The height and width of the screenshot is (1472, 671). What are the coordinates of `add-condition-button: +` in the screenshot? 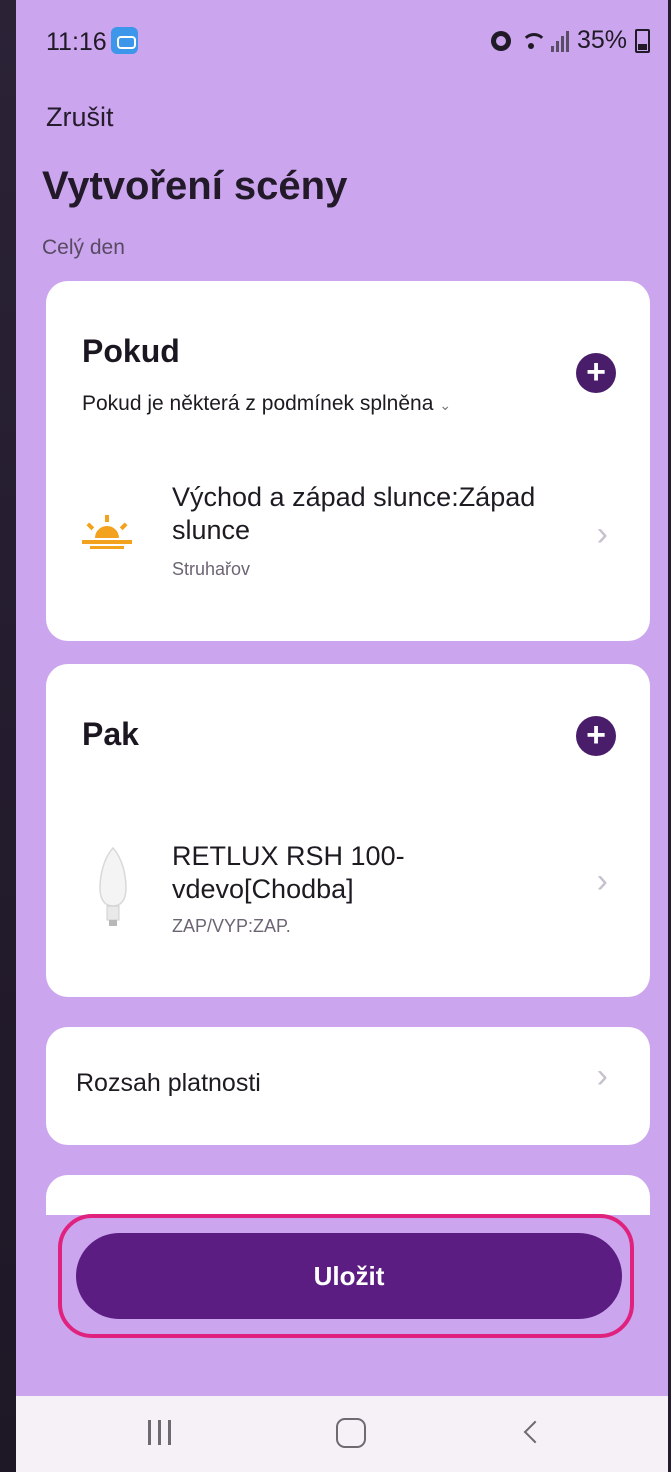 It's located at (596, 373).